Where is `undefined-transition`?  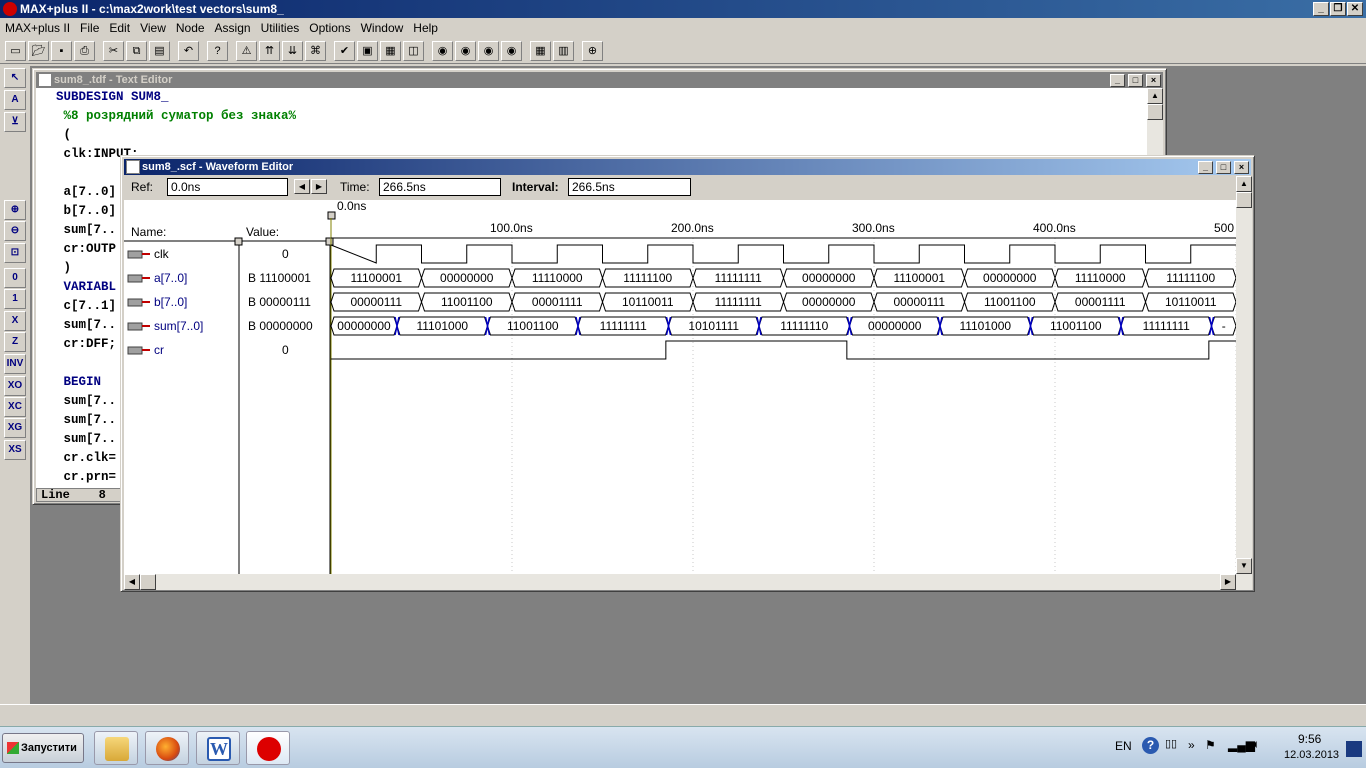 undefined-transition is located at coordinates (578, 326).